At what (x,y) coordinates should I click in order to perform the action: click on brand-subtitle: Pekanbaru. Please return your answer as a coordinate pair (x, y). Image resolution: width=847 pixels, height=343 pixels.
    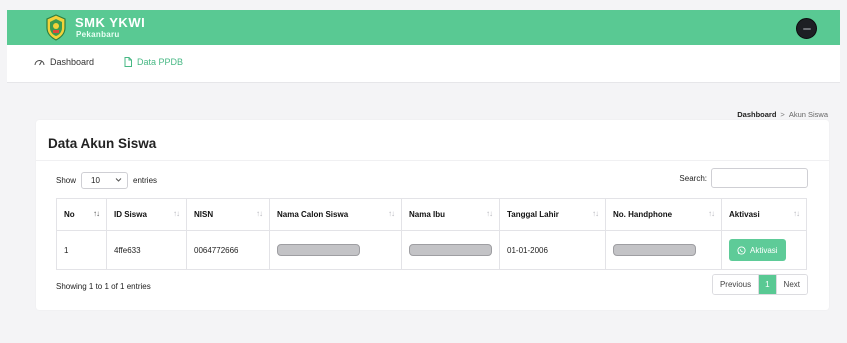
    Looking at the image, I should click on (98, 34).